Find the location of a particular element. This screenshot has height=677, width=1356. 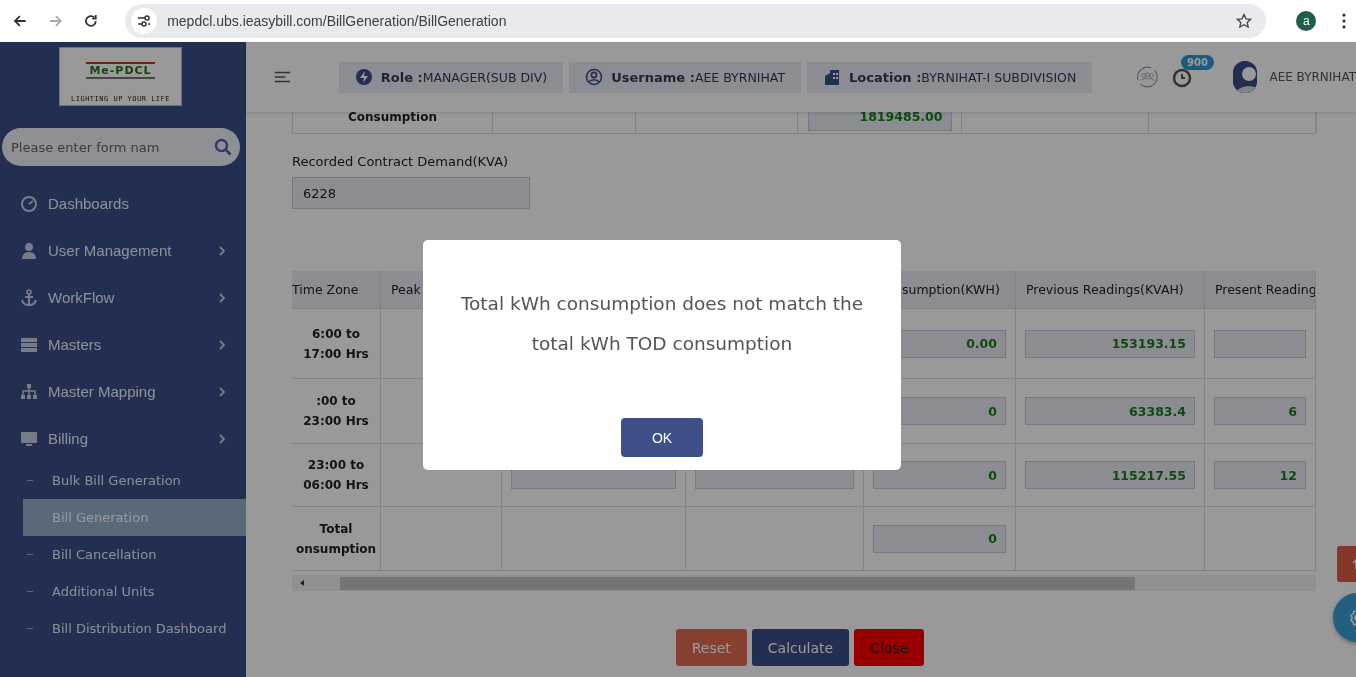

reset-button: Reset is located at coordinates (711, 647).